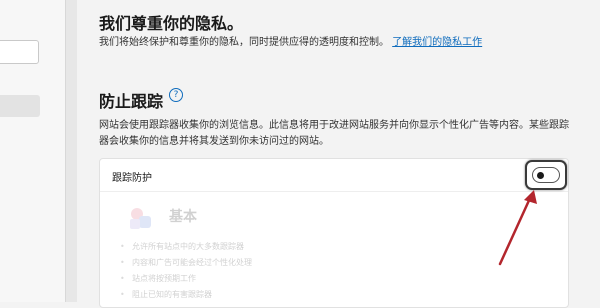 Image resolution: width=600 pixels, height=308 pixels. I want to click on sidebar-item-privacy, so click(20, 106).